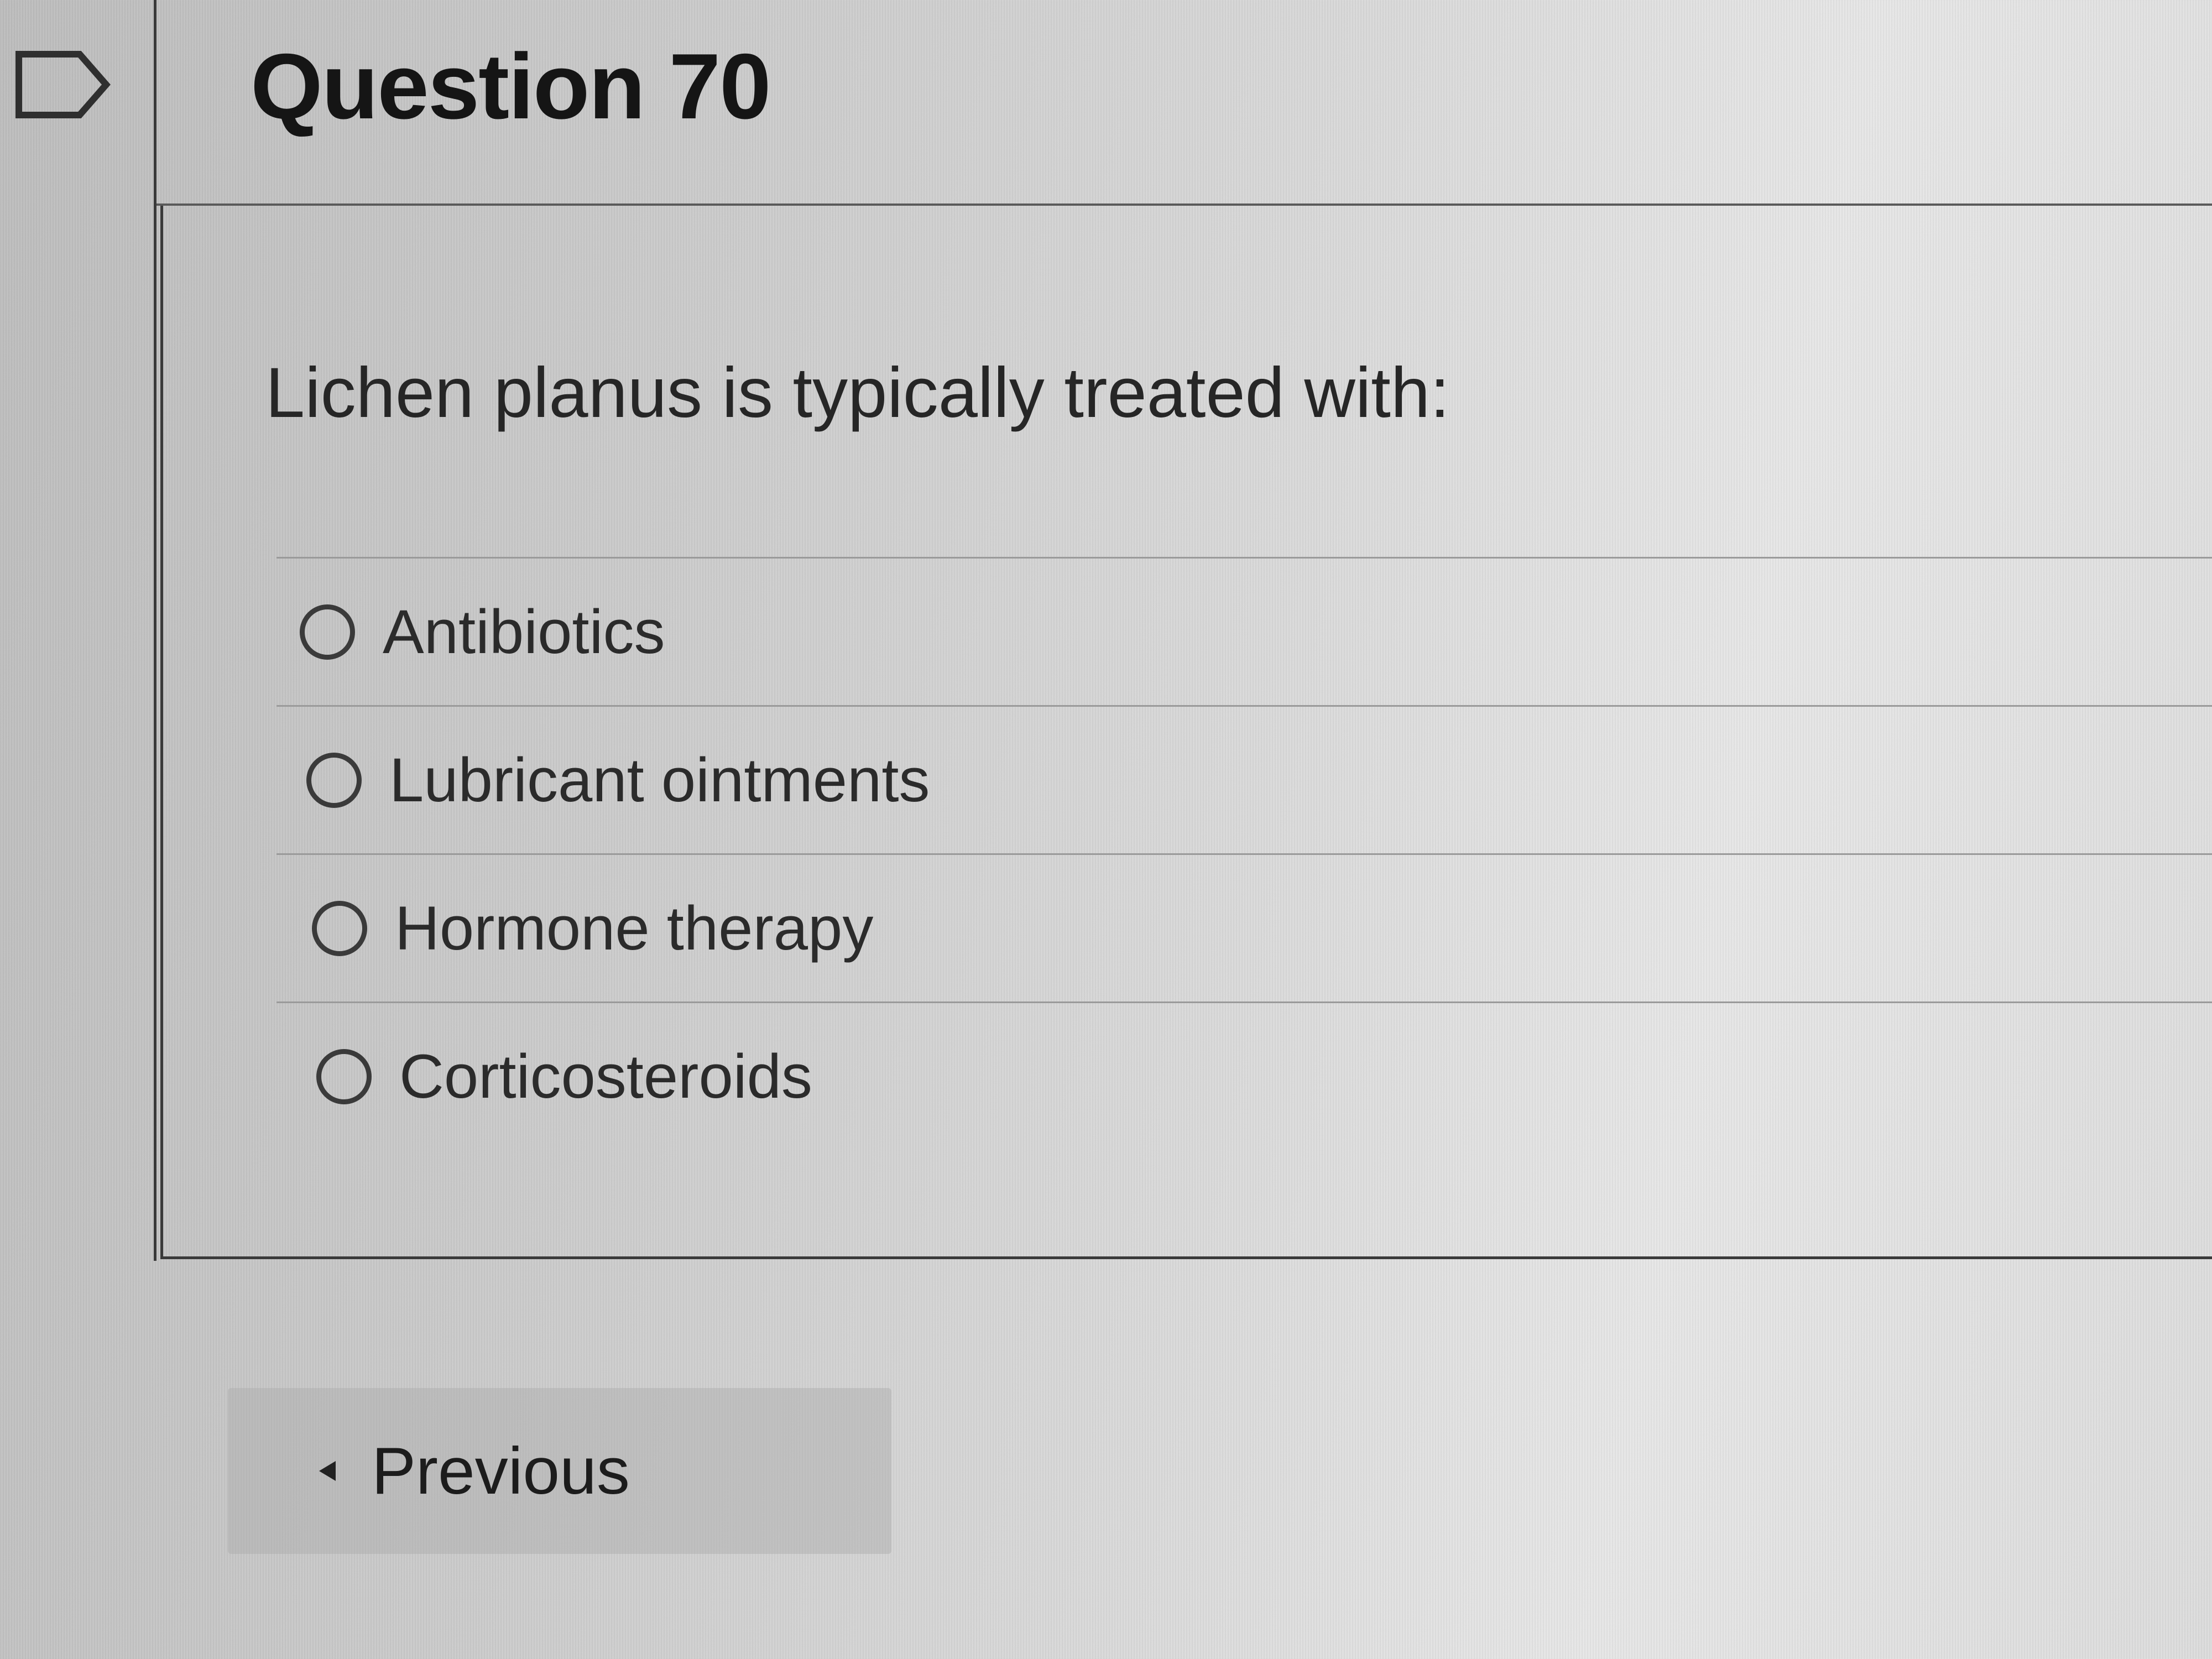  I want to click on answer-option-corticosteroids: Corticosteroids, so click(1244, 1077).